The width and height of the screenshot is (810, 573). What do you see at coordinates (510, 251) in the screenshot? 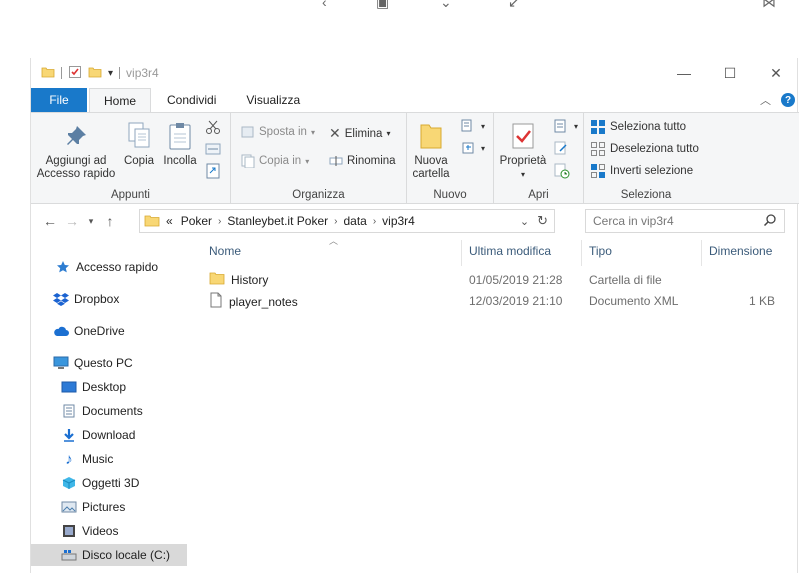
I see `column-header-modified: Ultima modifica` at bounding box center [510, 251].